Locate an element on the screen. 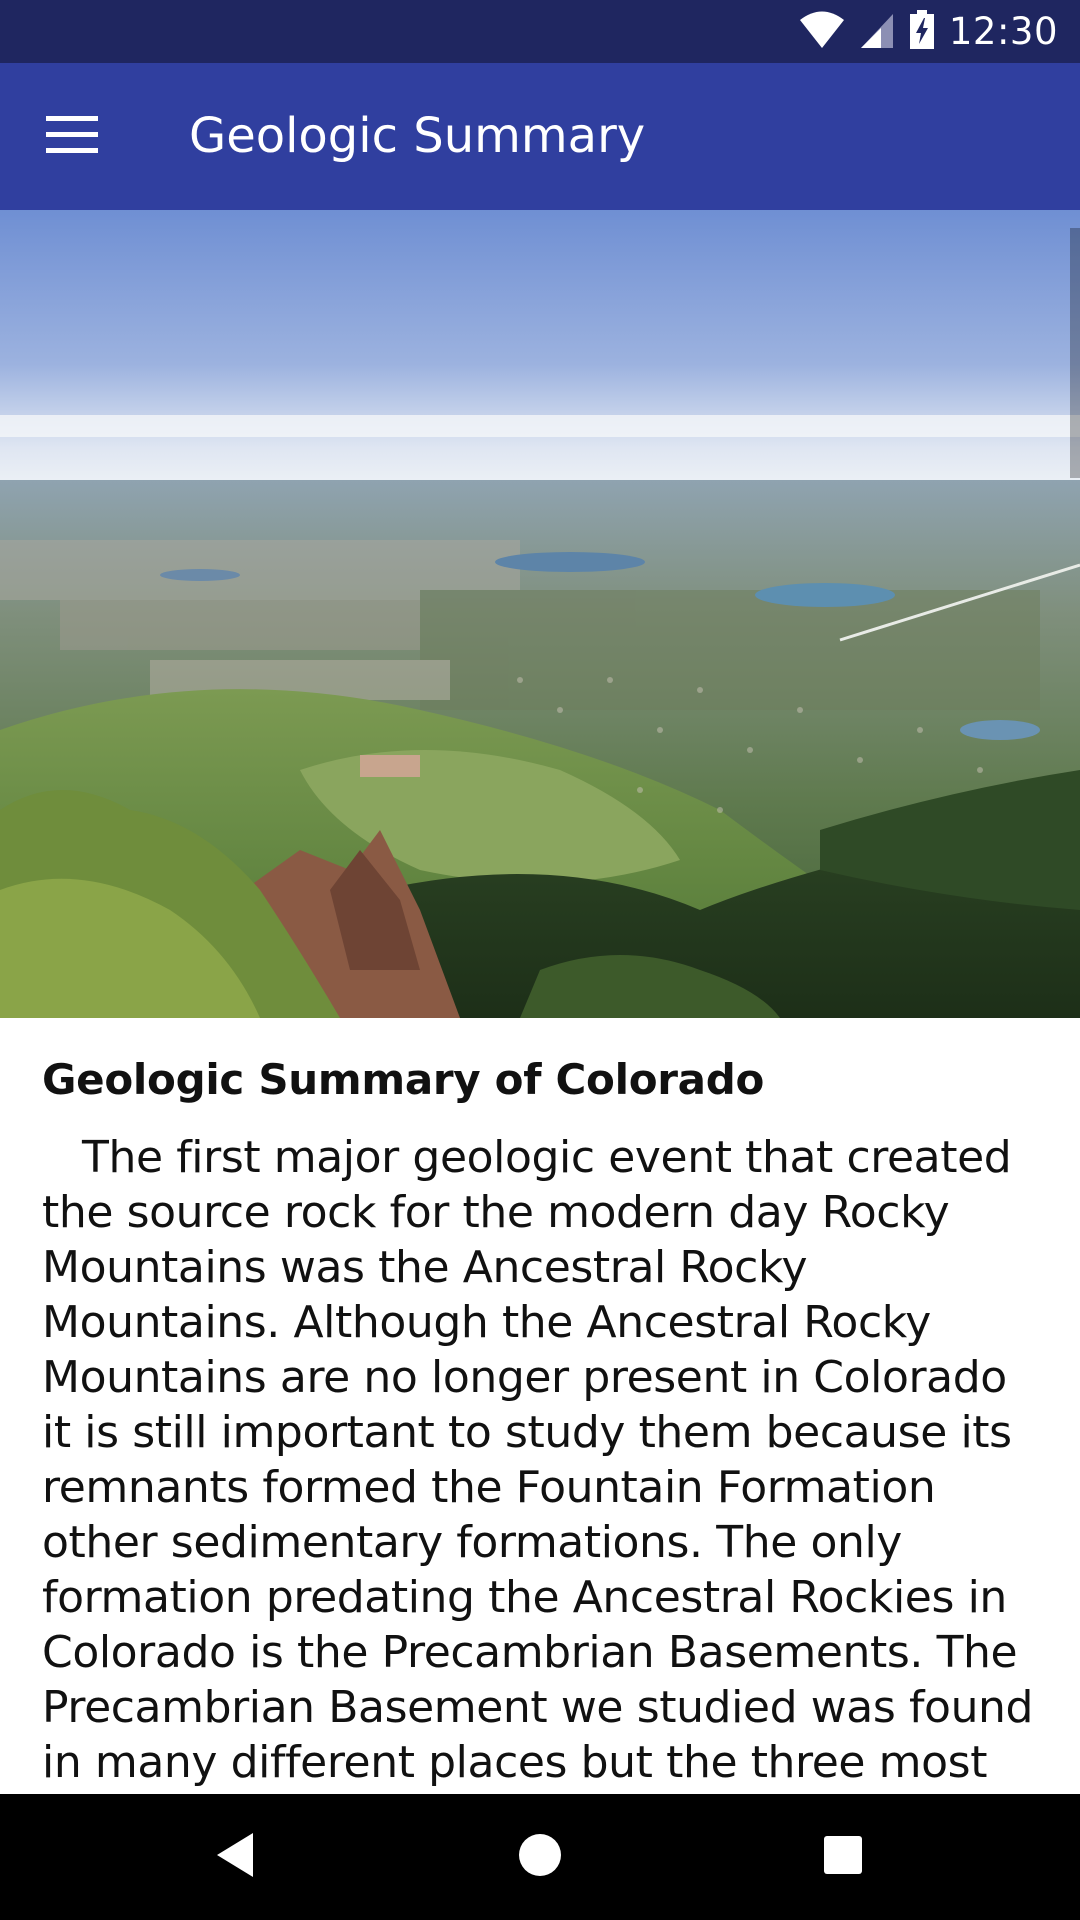 The height and width of the screenshot is (1920, 1080). back-button is located at coordinates (235, 1857).